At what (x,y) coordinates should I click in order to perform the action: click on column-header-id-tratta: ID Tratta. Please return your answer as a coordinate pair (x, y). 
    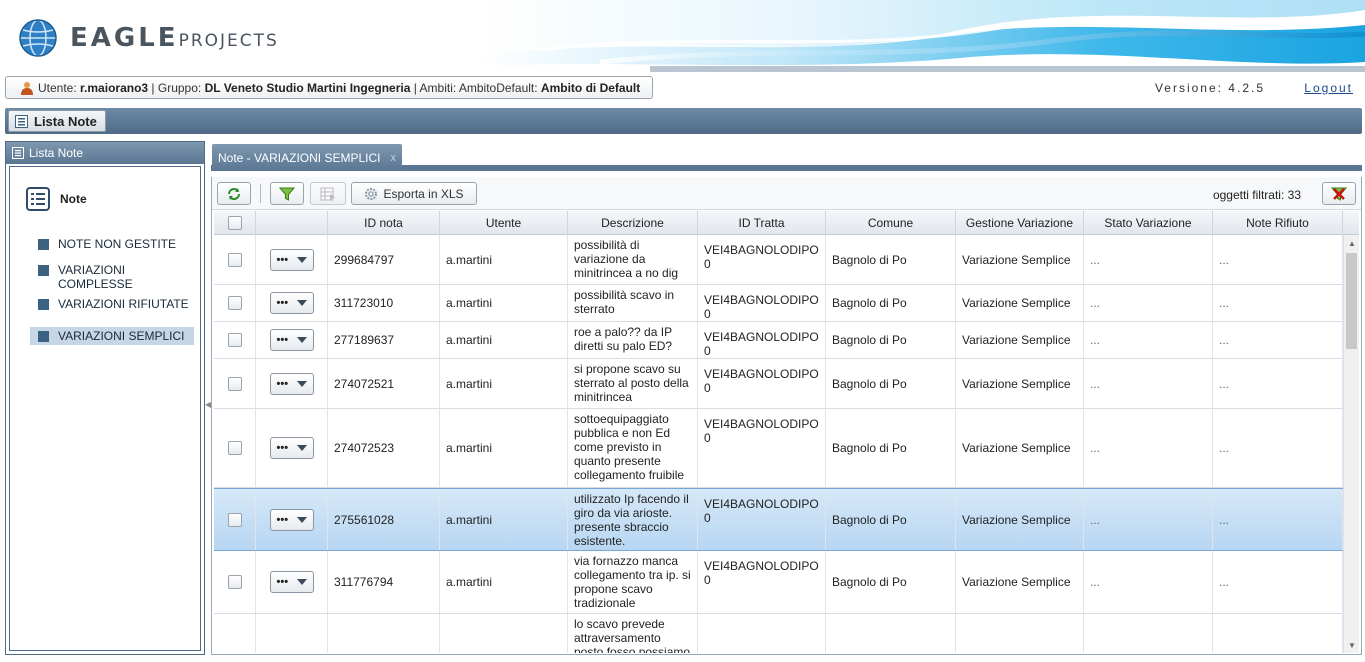
    Looking at the image, I should click on (762, 223).